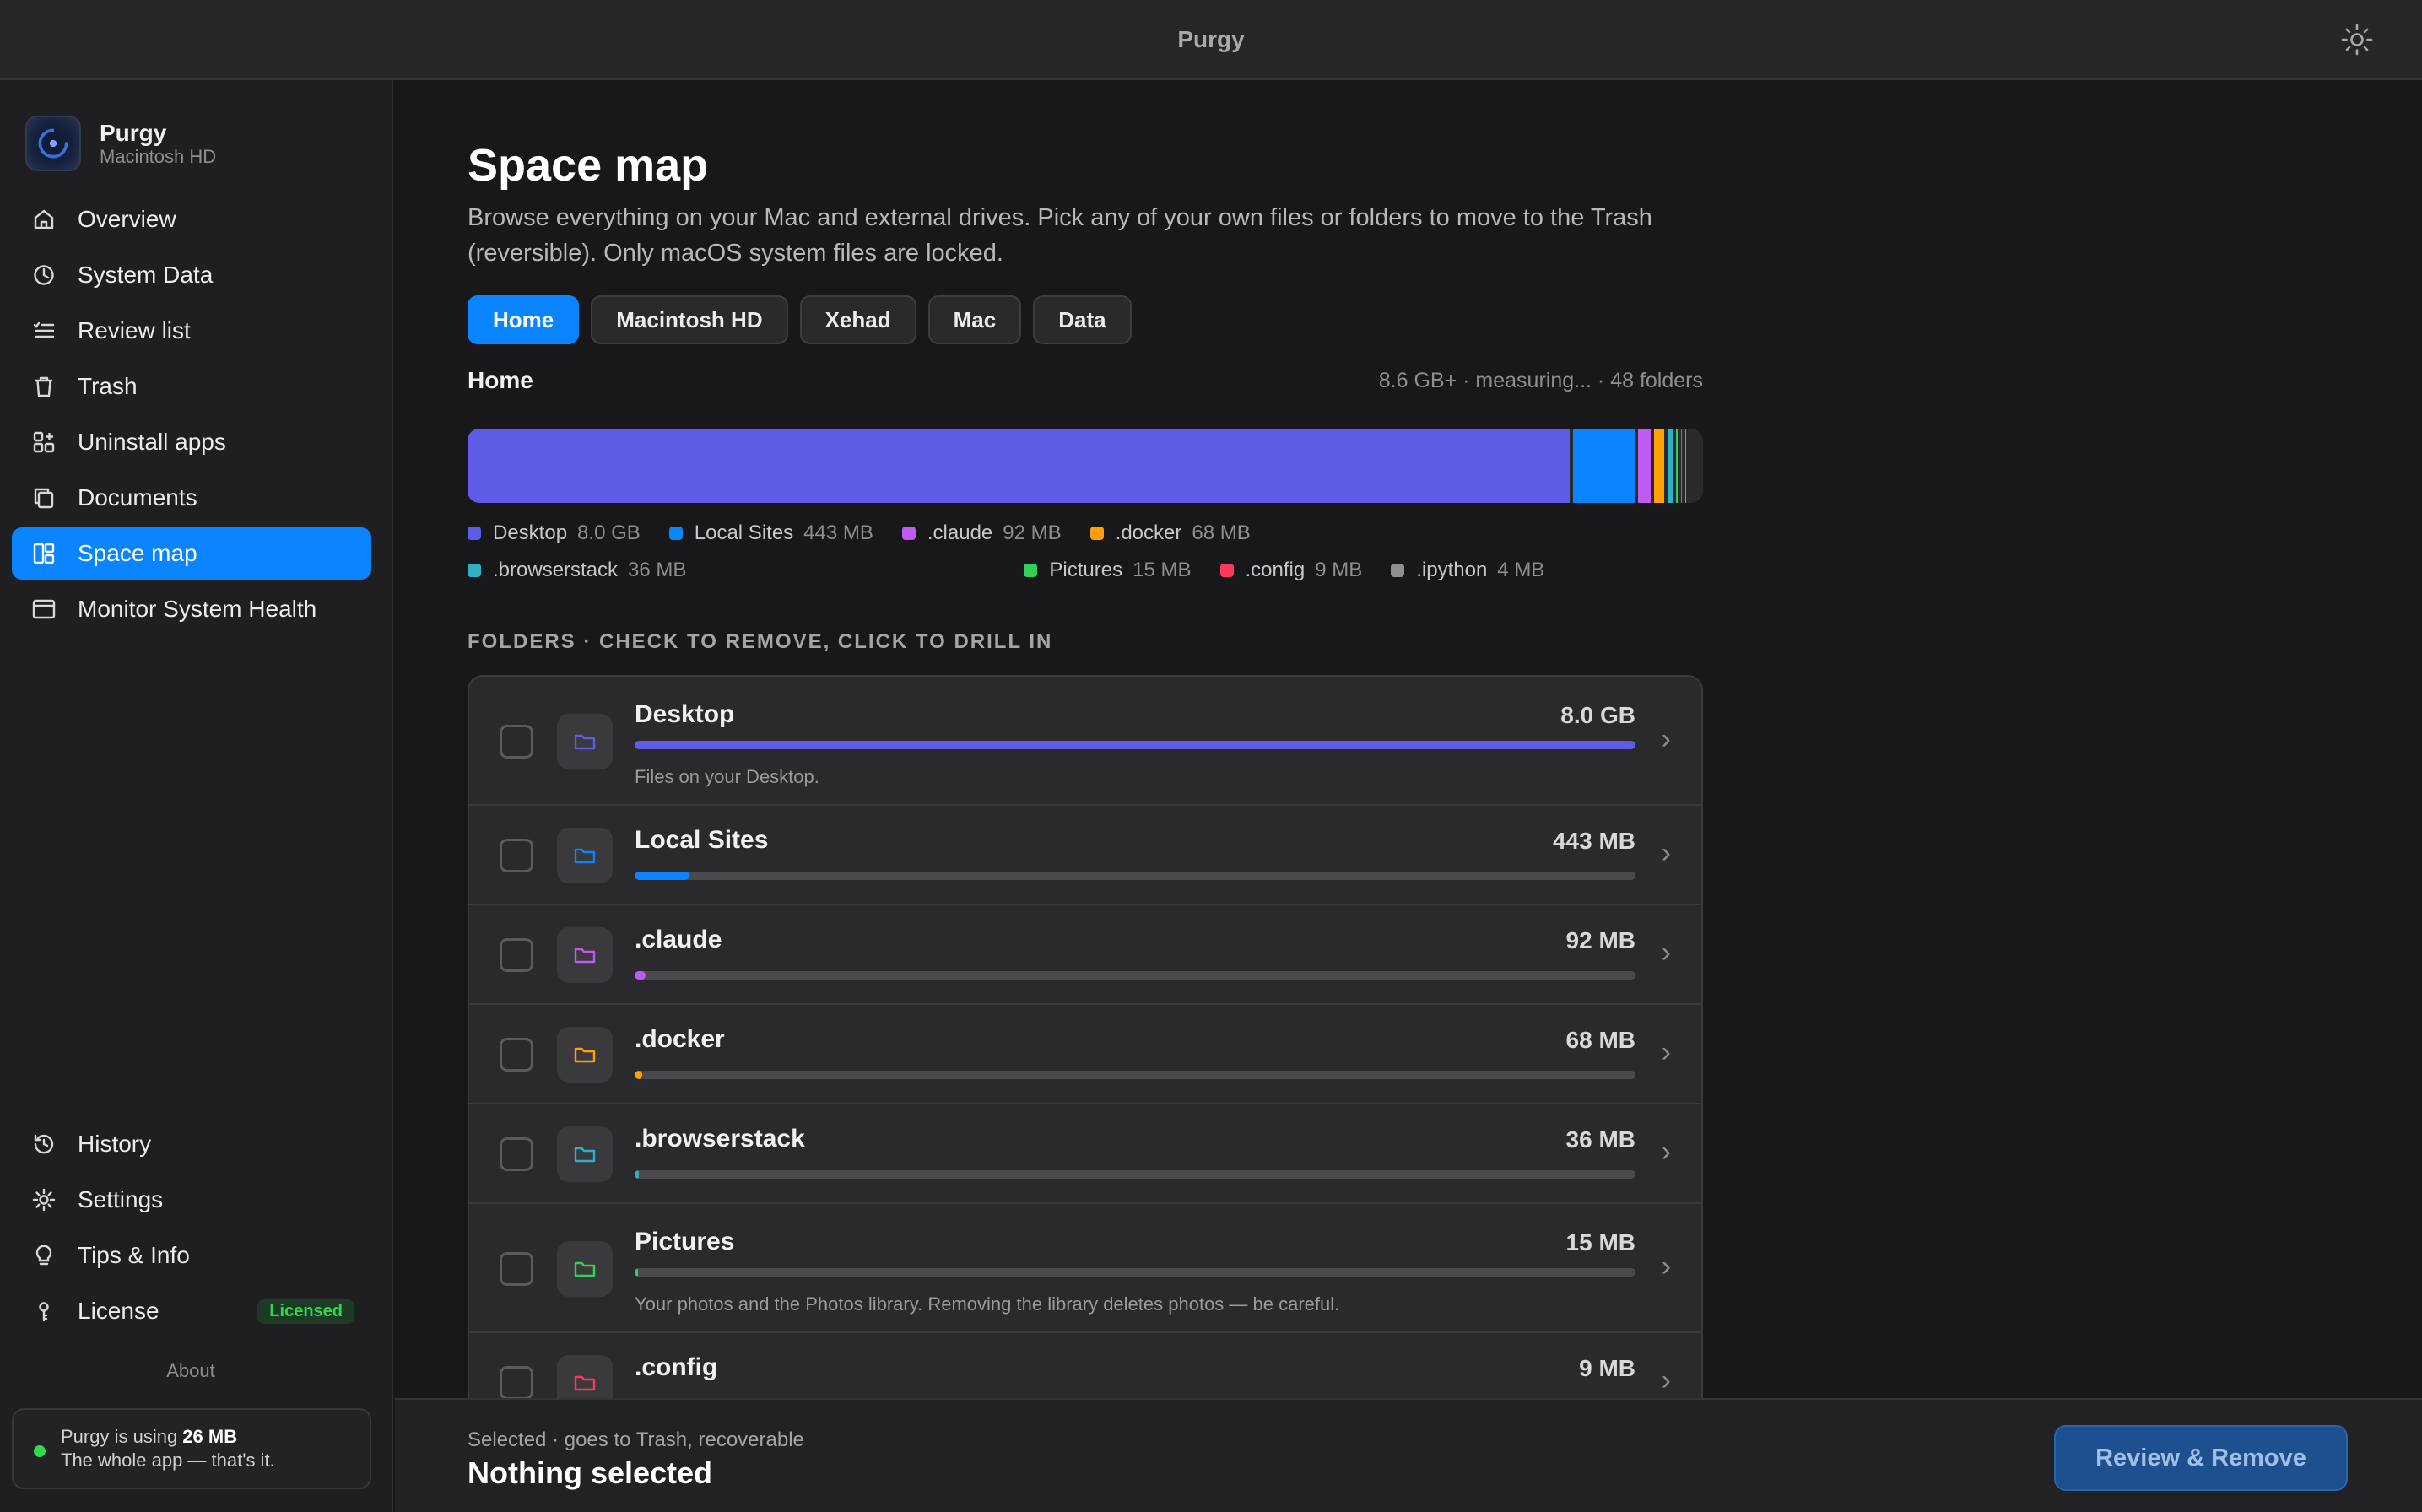 The height and width of the screenshot is (1512, 2422). What do you see at coordinates (1108, 570) in the screenshot?
I see `legend-item-pictures: Pictures 15 MB` at bounding box center [1108, 570].